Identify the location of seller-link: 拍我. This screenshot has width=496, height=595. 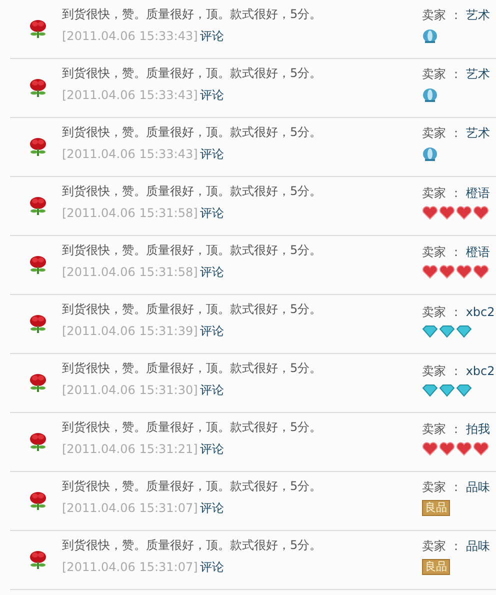
(478, 429).